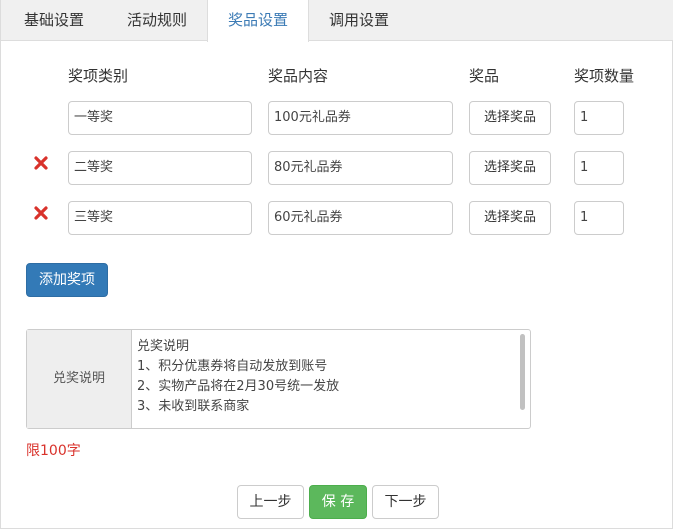  I want to click on save-button: 保 存, so click(338, 502).